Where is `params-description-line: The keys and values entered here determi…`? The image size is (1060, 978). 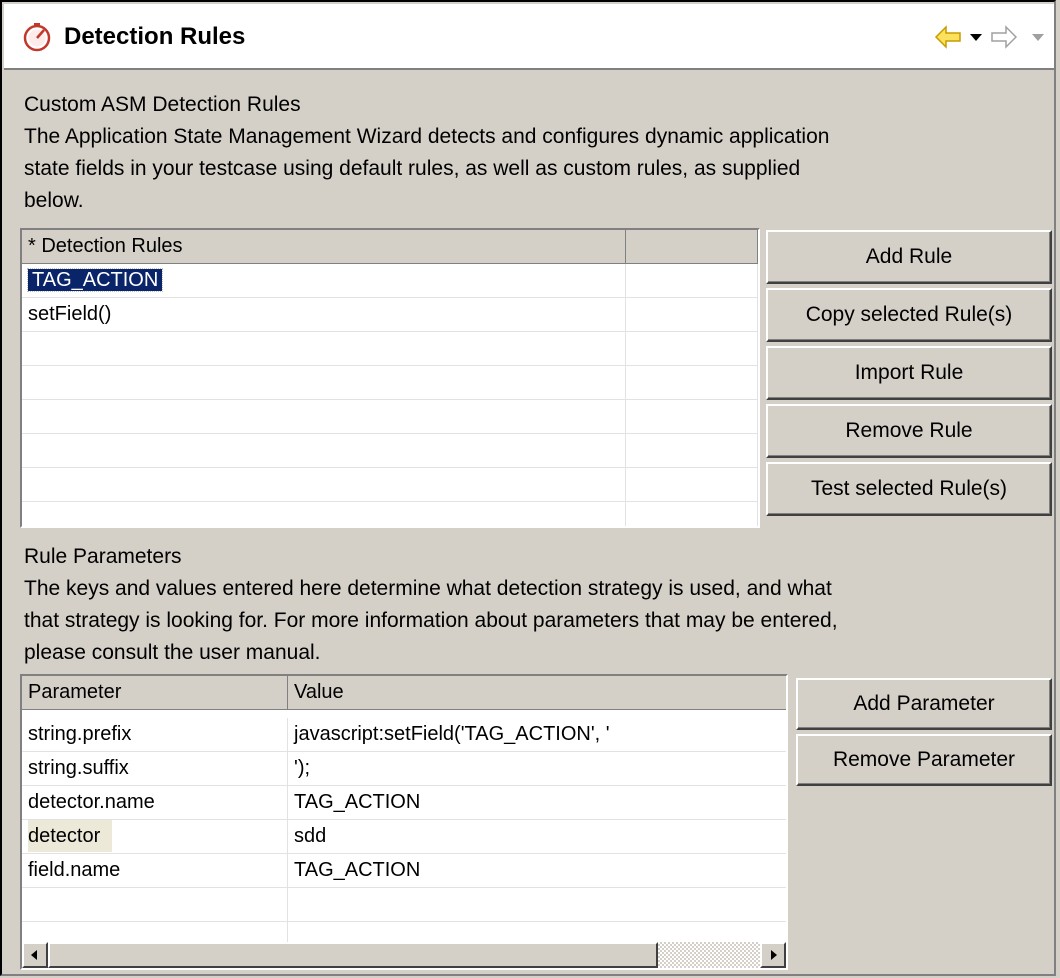 params-description-line: The keys and values entered here determi… is located at coordinates (428, 588).